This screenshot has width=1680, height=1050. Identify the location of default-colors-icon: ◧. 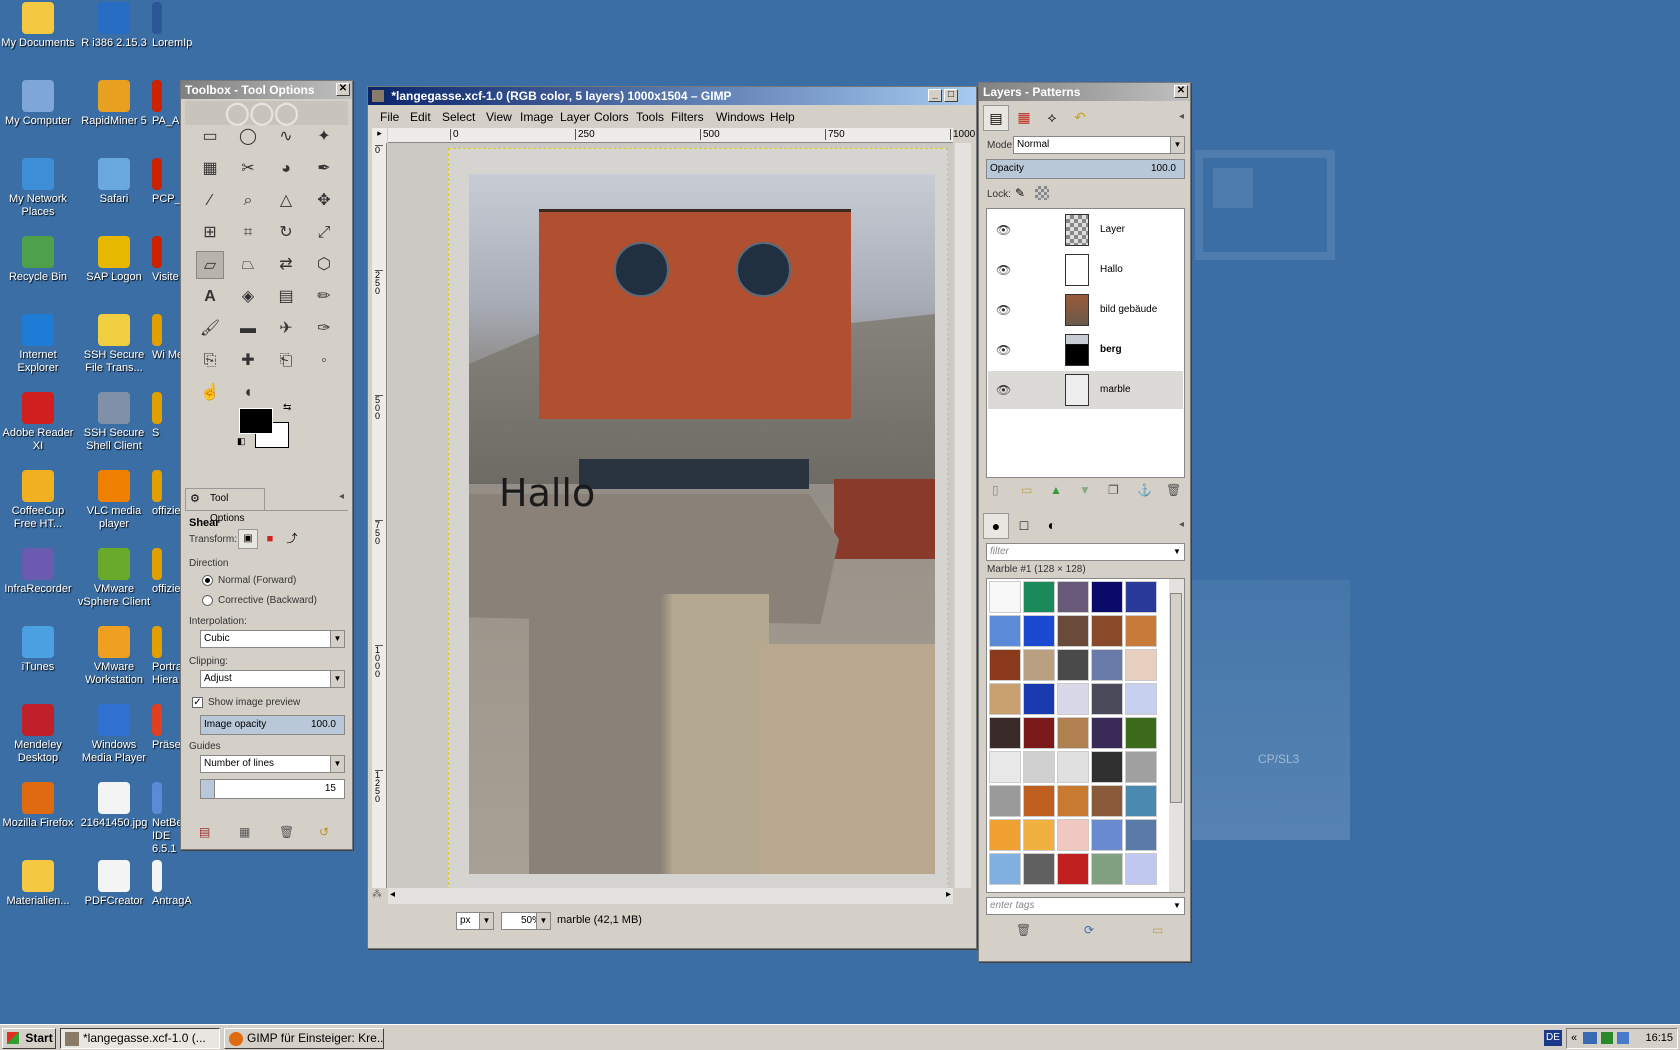
(241, 441).